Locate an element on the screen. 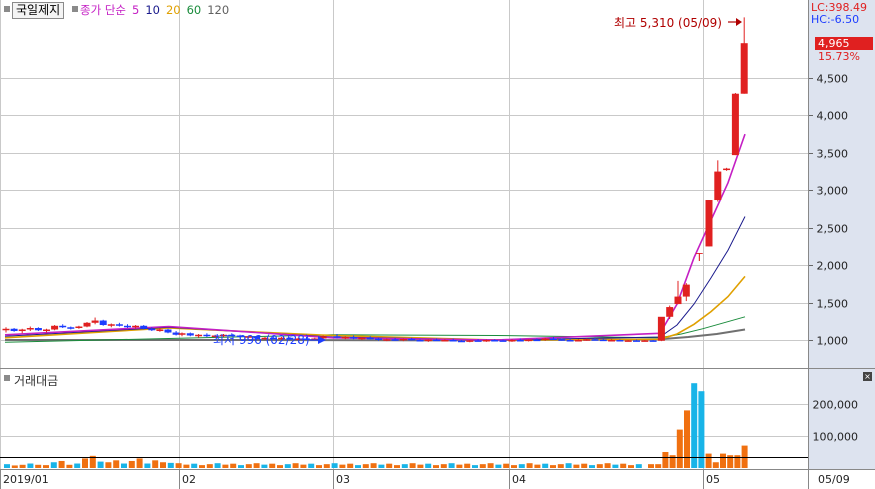 This screenshot has height=489, width=875. time-tick-label: 03 is located at coordinates (343, 479).